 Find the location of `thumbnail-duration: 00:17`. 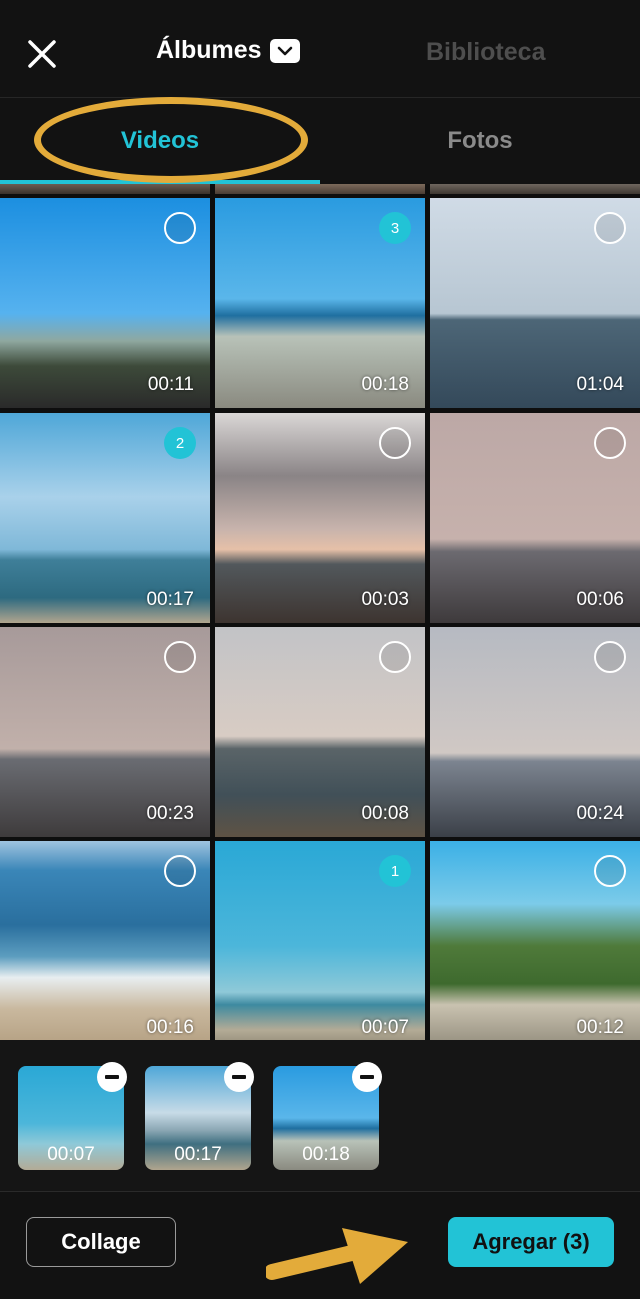

thumbnail-duration: 00:17 is located at coordinates (198, 1154).